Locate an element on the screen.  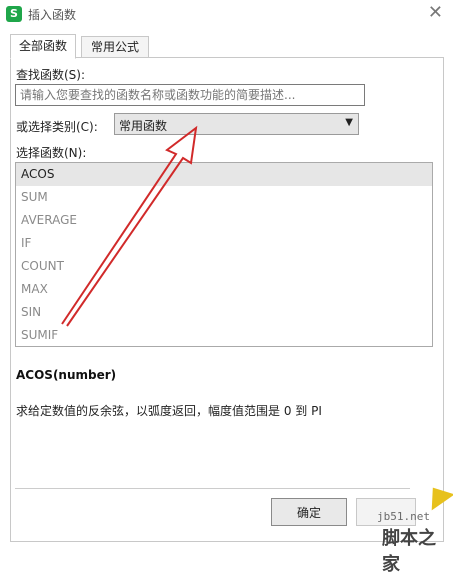
title-bar: S 插入函数 ✕ is located at coordinates (226, 15).